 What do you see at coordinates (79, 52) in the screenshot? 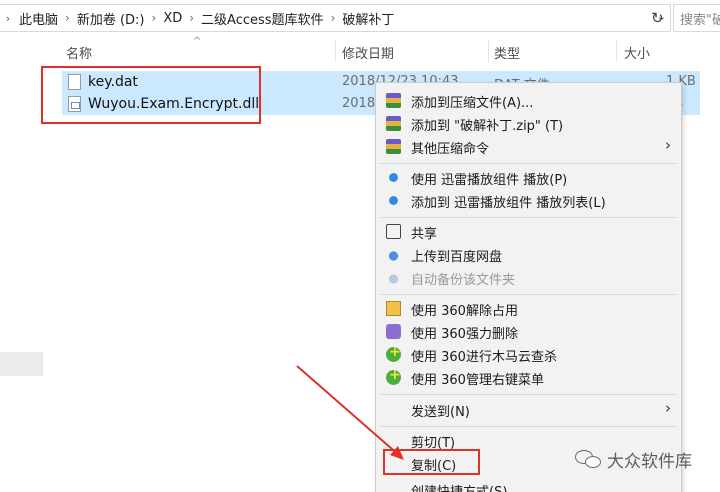
I see `column-name: 名称` at bounding box center [79, 52].